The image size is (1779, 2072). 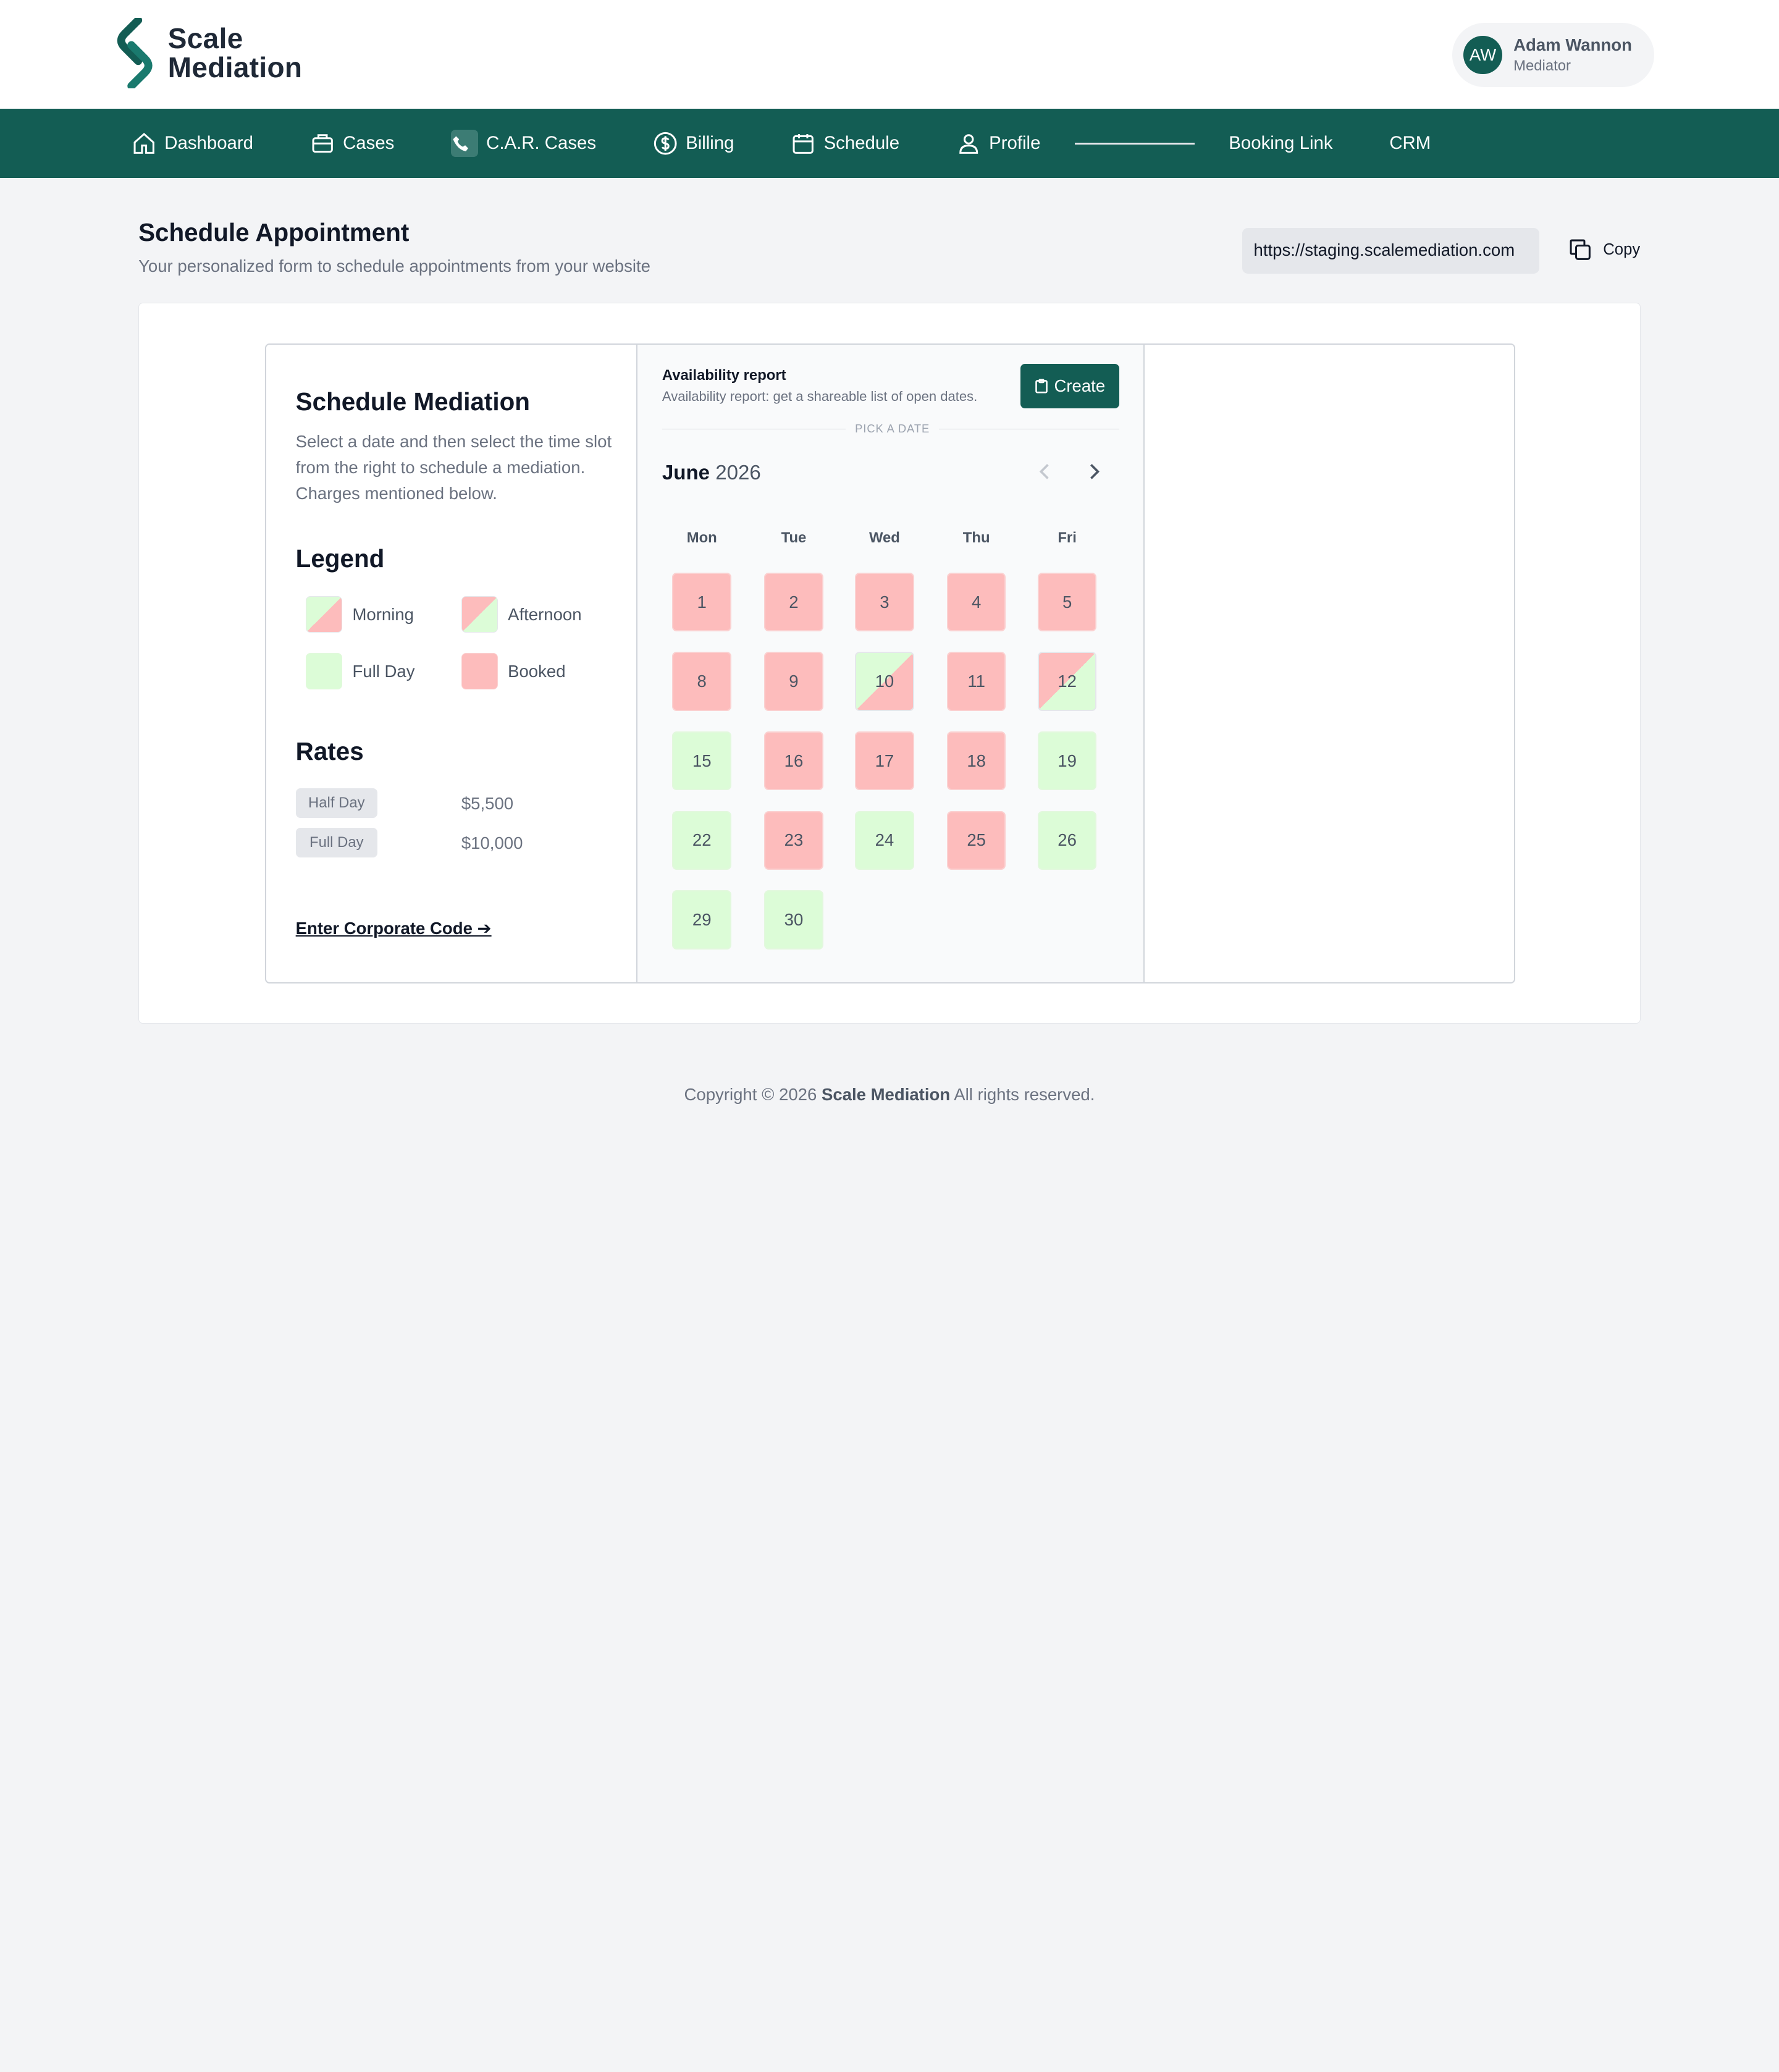 I want to click on nav-schedule-label: Schedule, so click(x=861, y=143).